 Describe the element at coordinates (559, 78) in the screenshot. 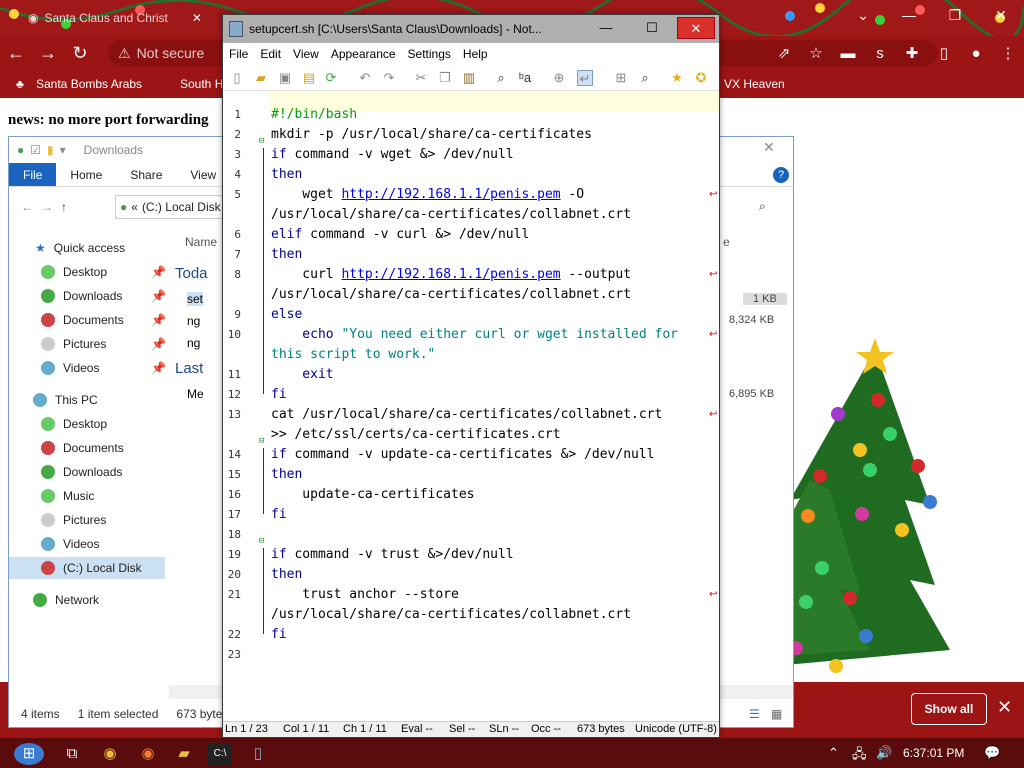

I see `zoom-icon: ⊕` at that location.